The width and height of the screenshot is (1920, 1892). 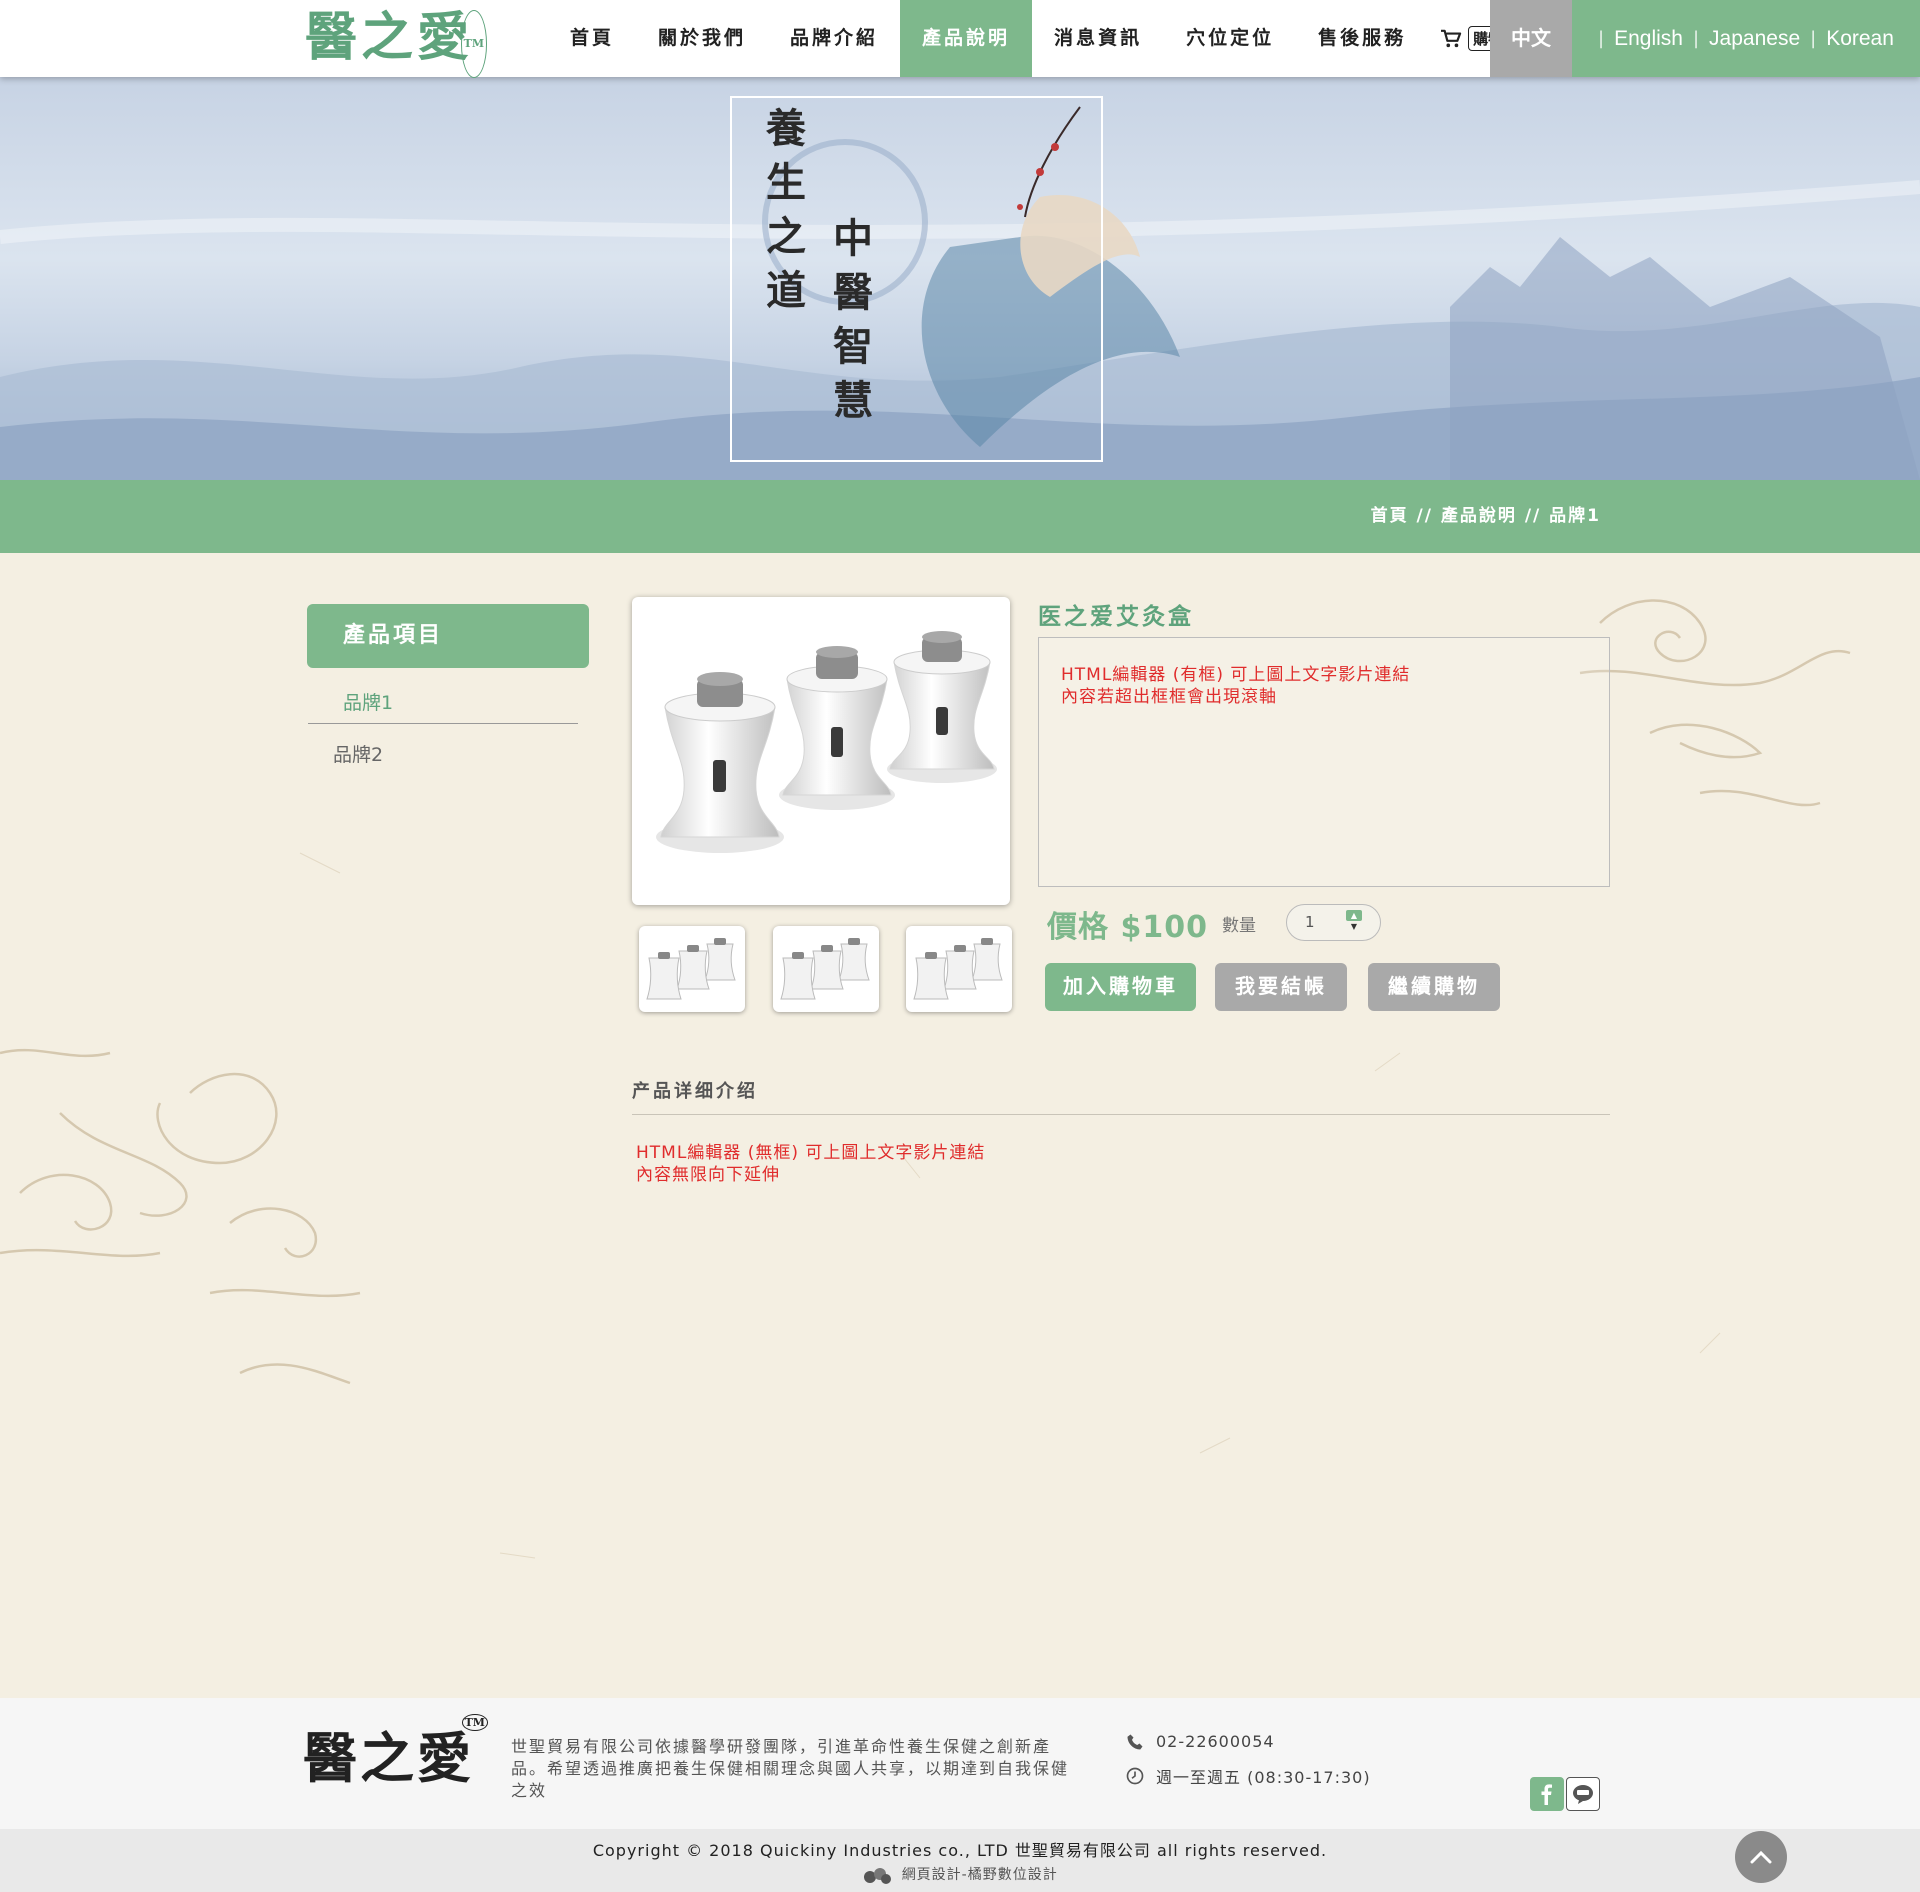 What do you see at coordinates (1754, 39) in the screenshot?
I see `lang-japanese: Japanese` at bounding box center [1754, 39].